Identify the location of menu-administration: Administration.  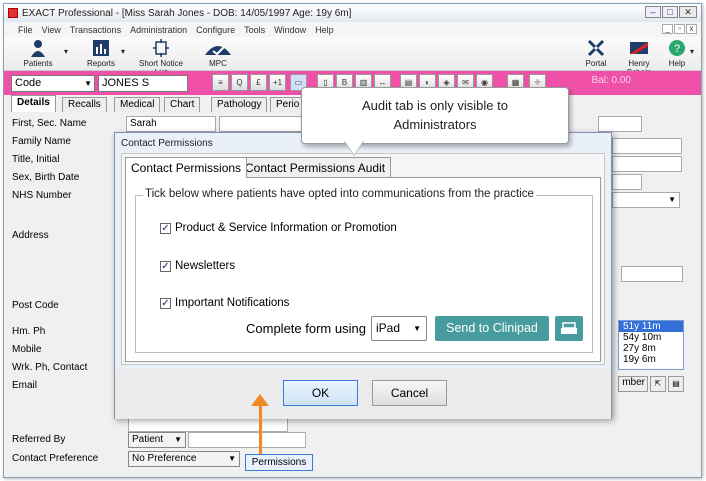
(158, 30).